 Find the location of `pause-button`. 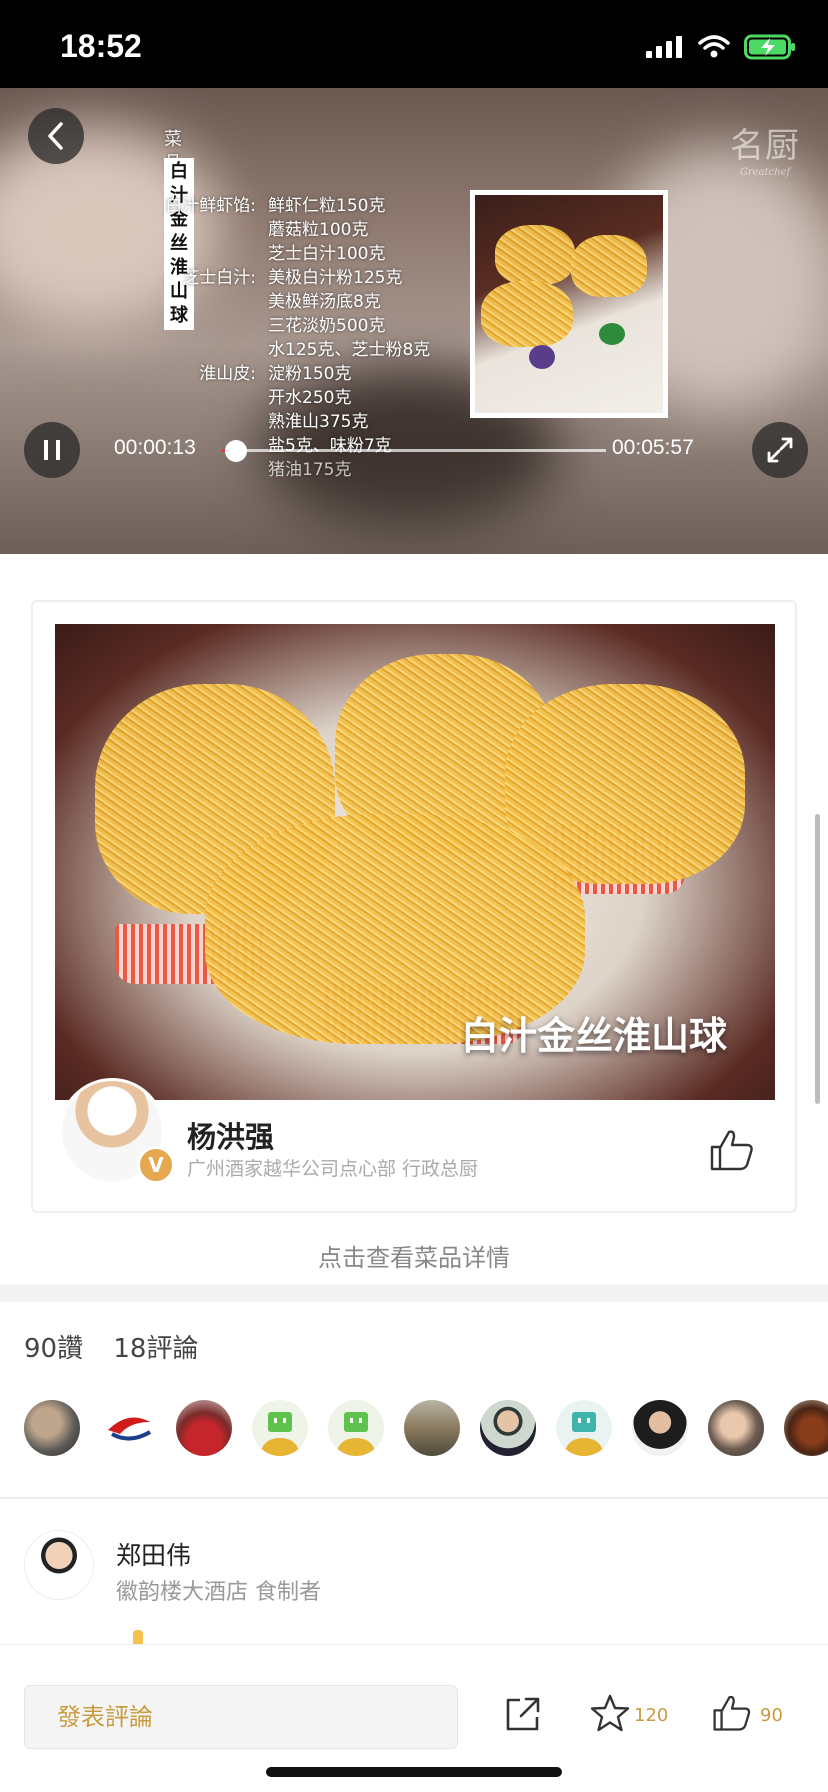

pause-button is located at coordinates (52, 450).